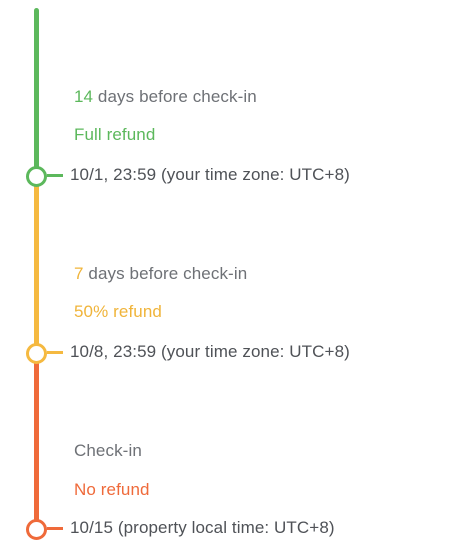  What do you see at coordinates (79, 273) in the screenshot?
I see `stage-2-day-count: 7` at bounding box center [79, 273].